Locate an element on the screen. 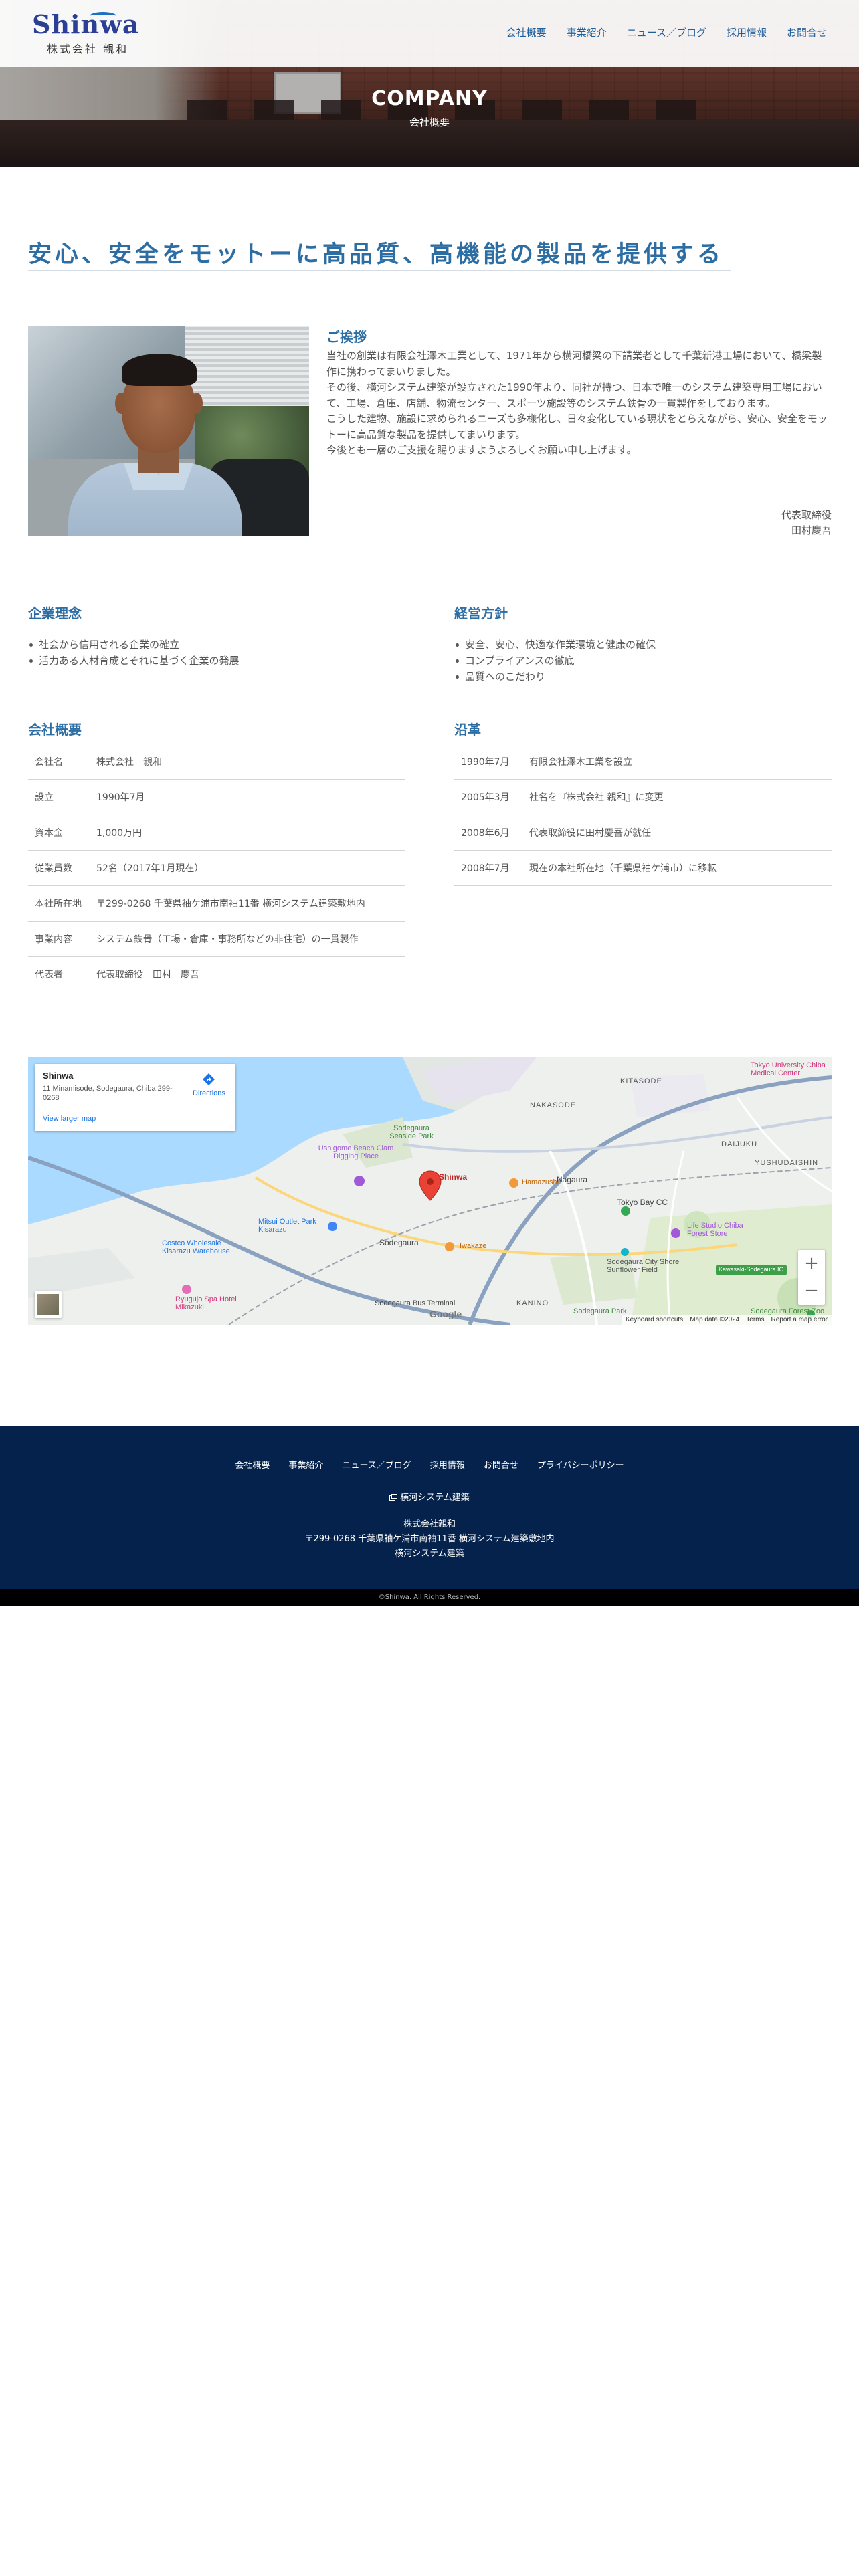 The height and width of the screenshot is (2576, 859). row-label: 従業員数 is located at coordinates (54, 869).